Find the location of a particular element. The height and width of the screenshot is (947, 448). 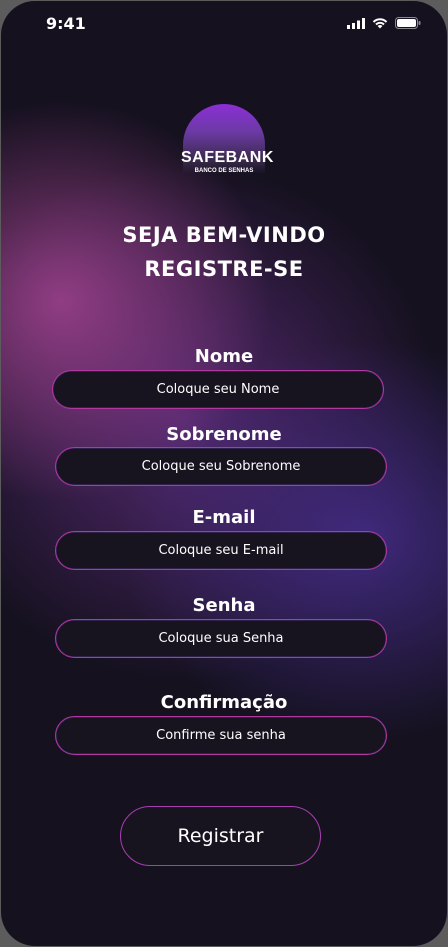

senha-input: Coloque sua Senha is located at coordinates (221, 638).